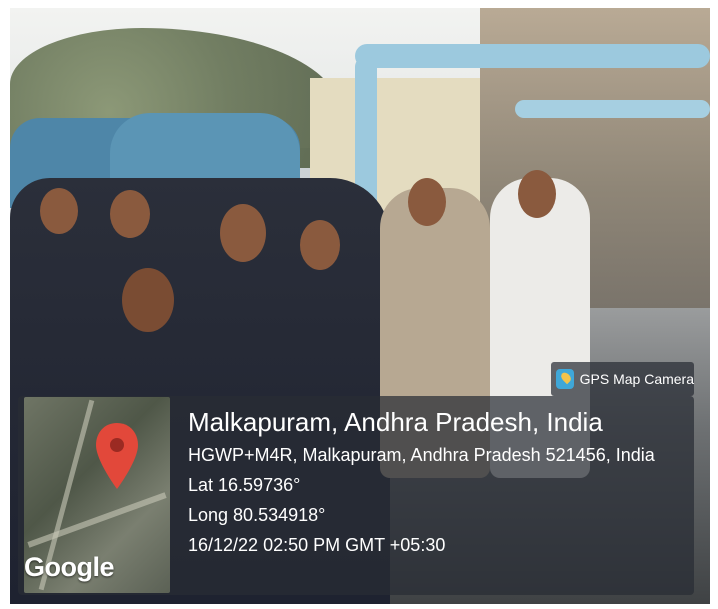  I want to click on gps-map-camera-icon, so click(565, 379).